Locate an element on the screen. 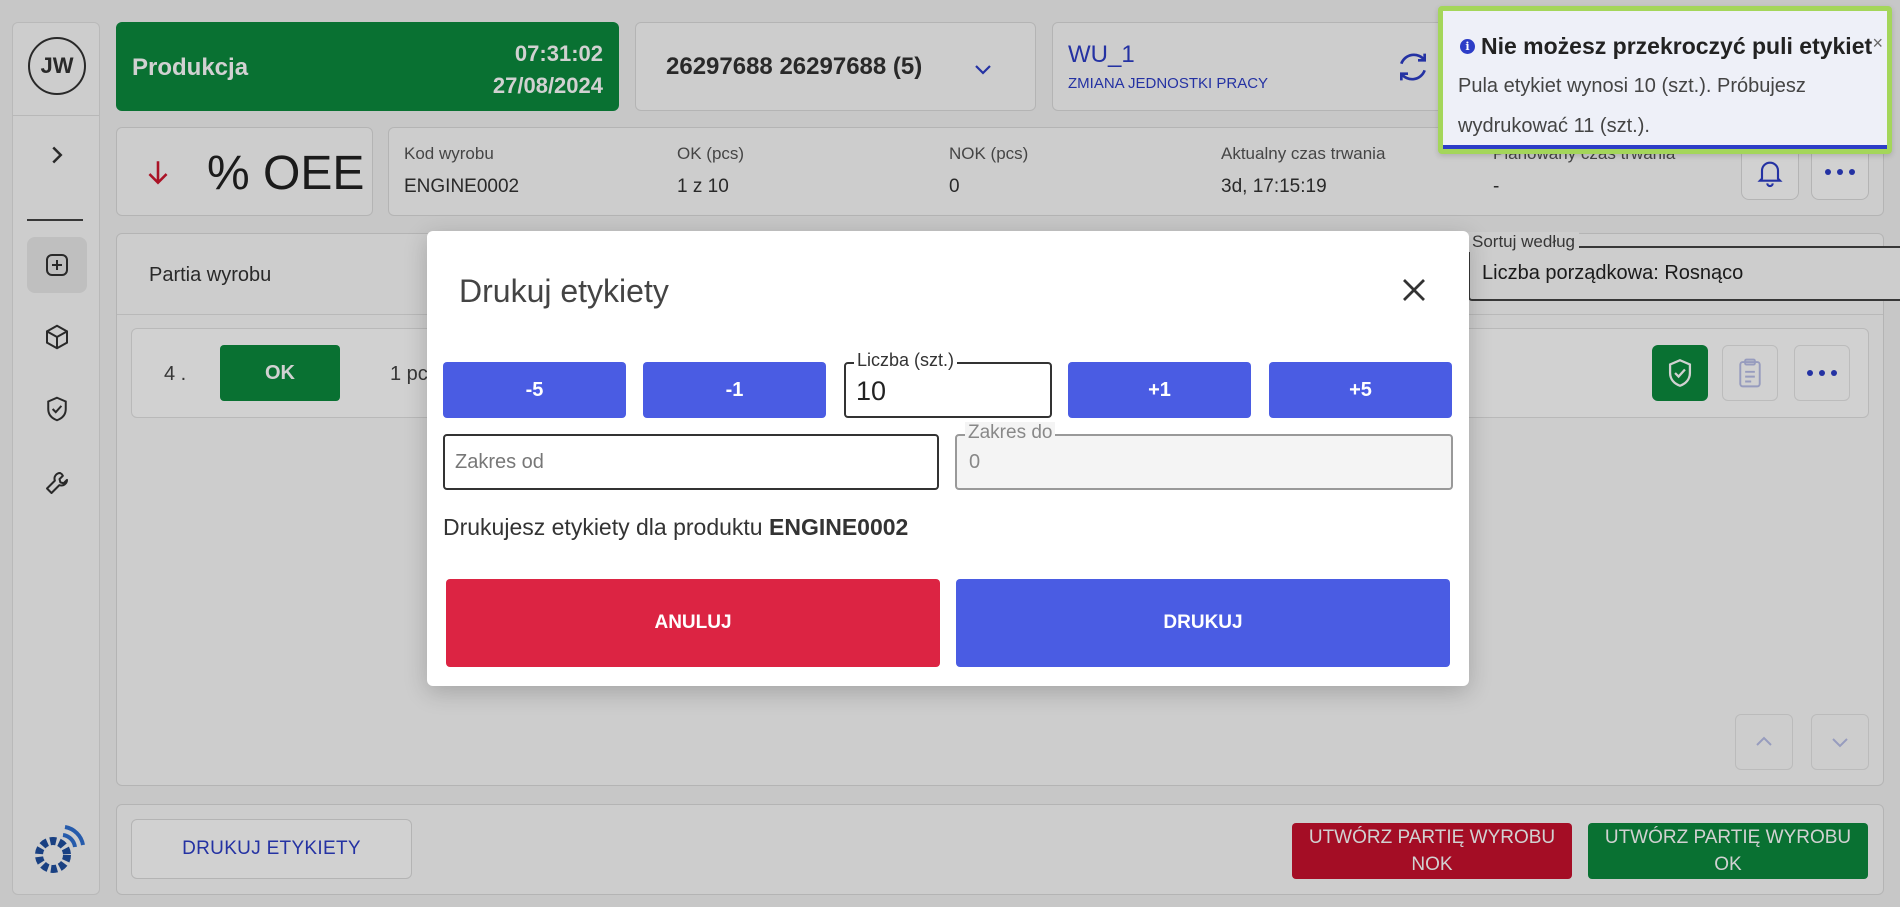  dialog-title: Drukuj etykiety is located at coordinates (564, 291).